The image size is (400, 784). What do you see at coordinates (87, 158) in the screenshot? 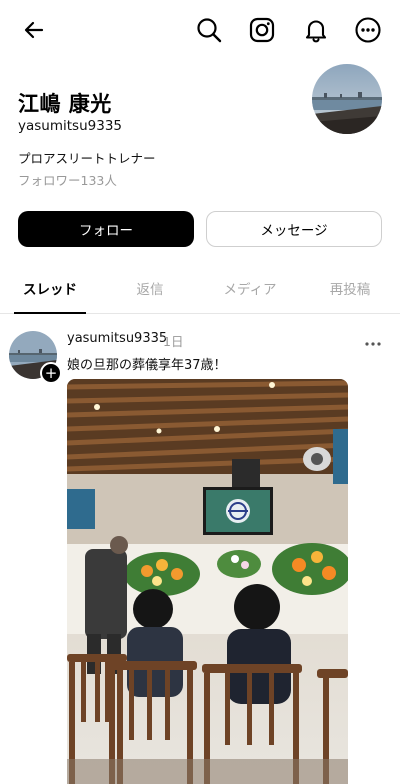
I see `profile-bio: プロアスリートトレナー` at bounding box center [87, 158].